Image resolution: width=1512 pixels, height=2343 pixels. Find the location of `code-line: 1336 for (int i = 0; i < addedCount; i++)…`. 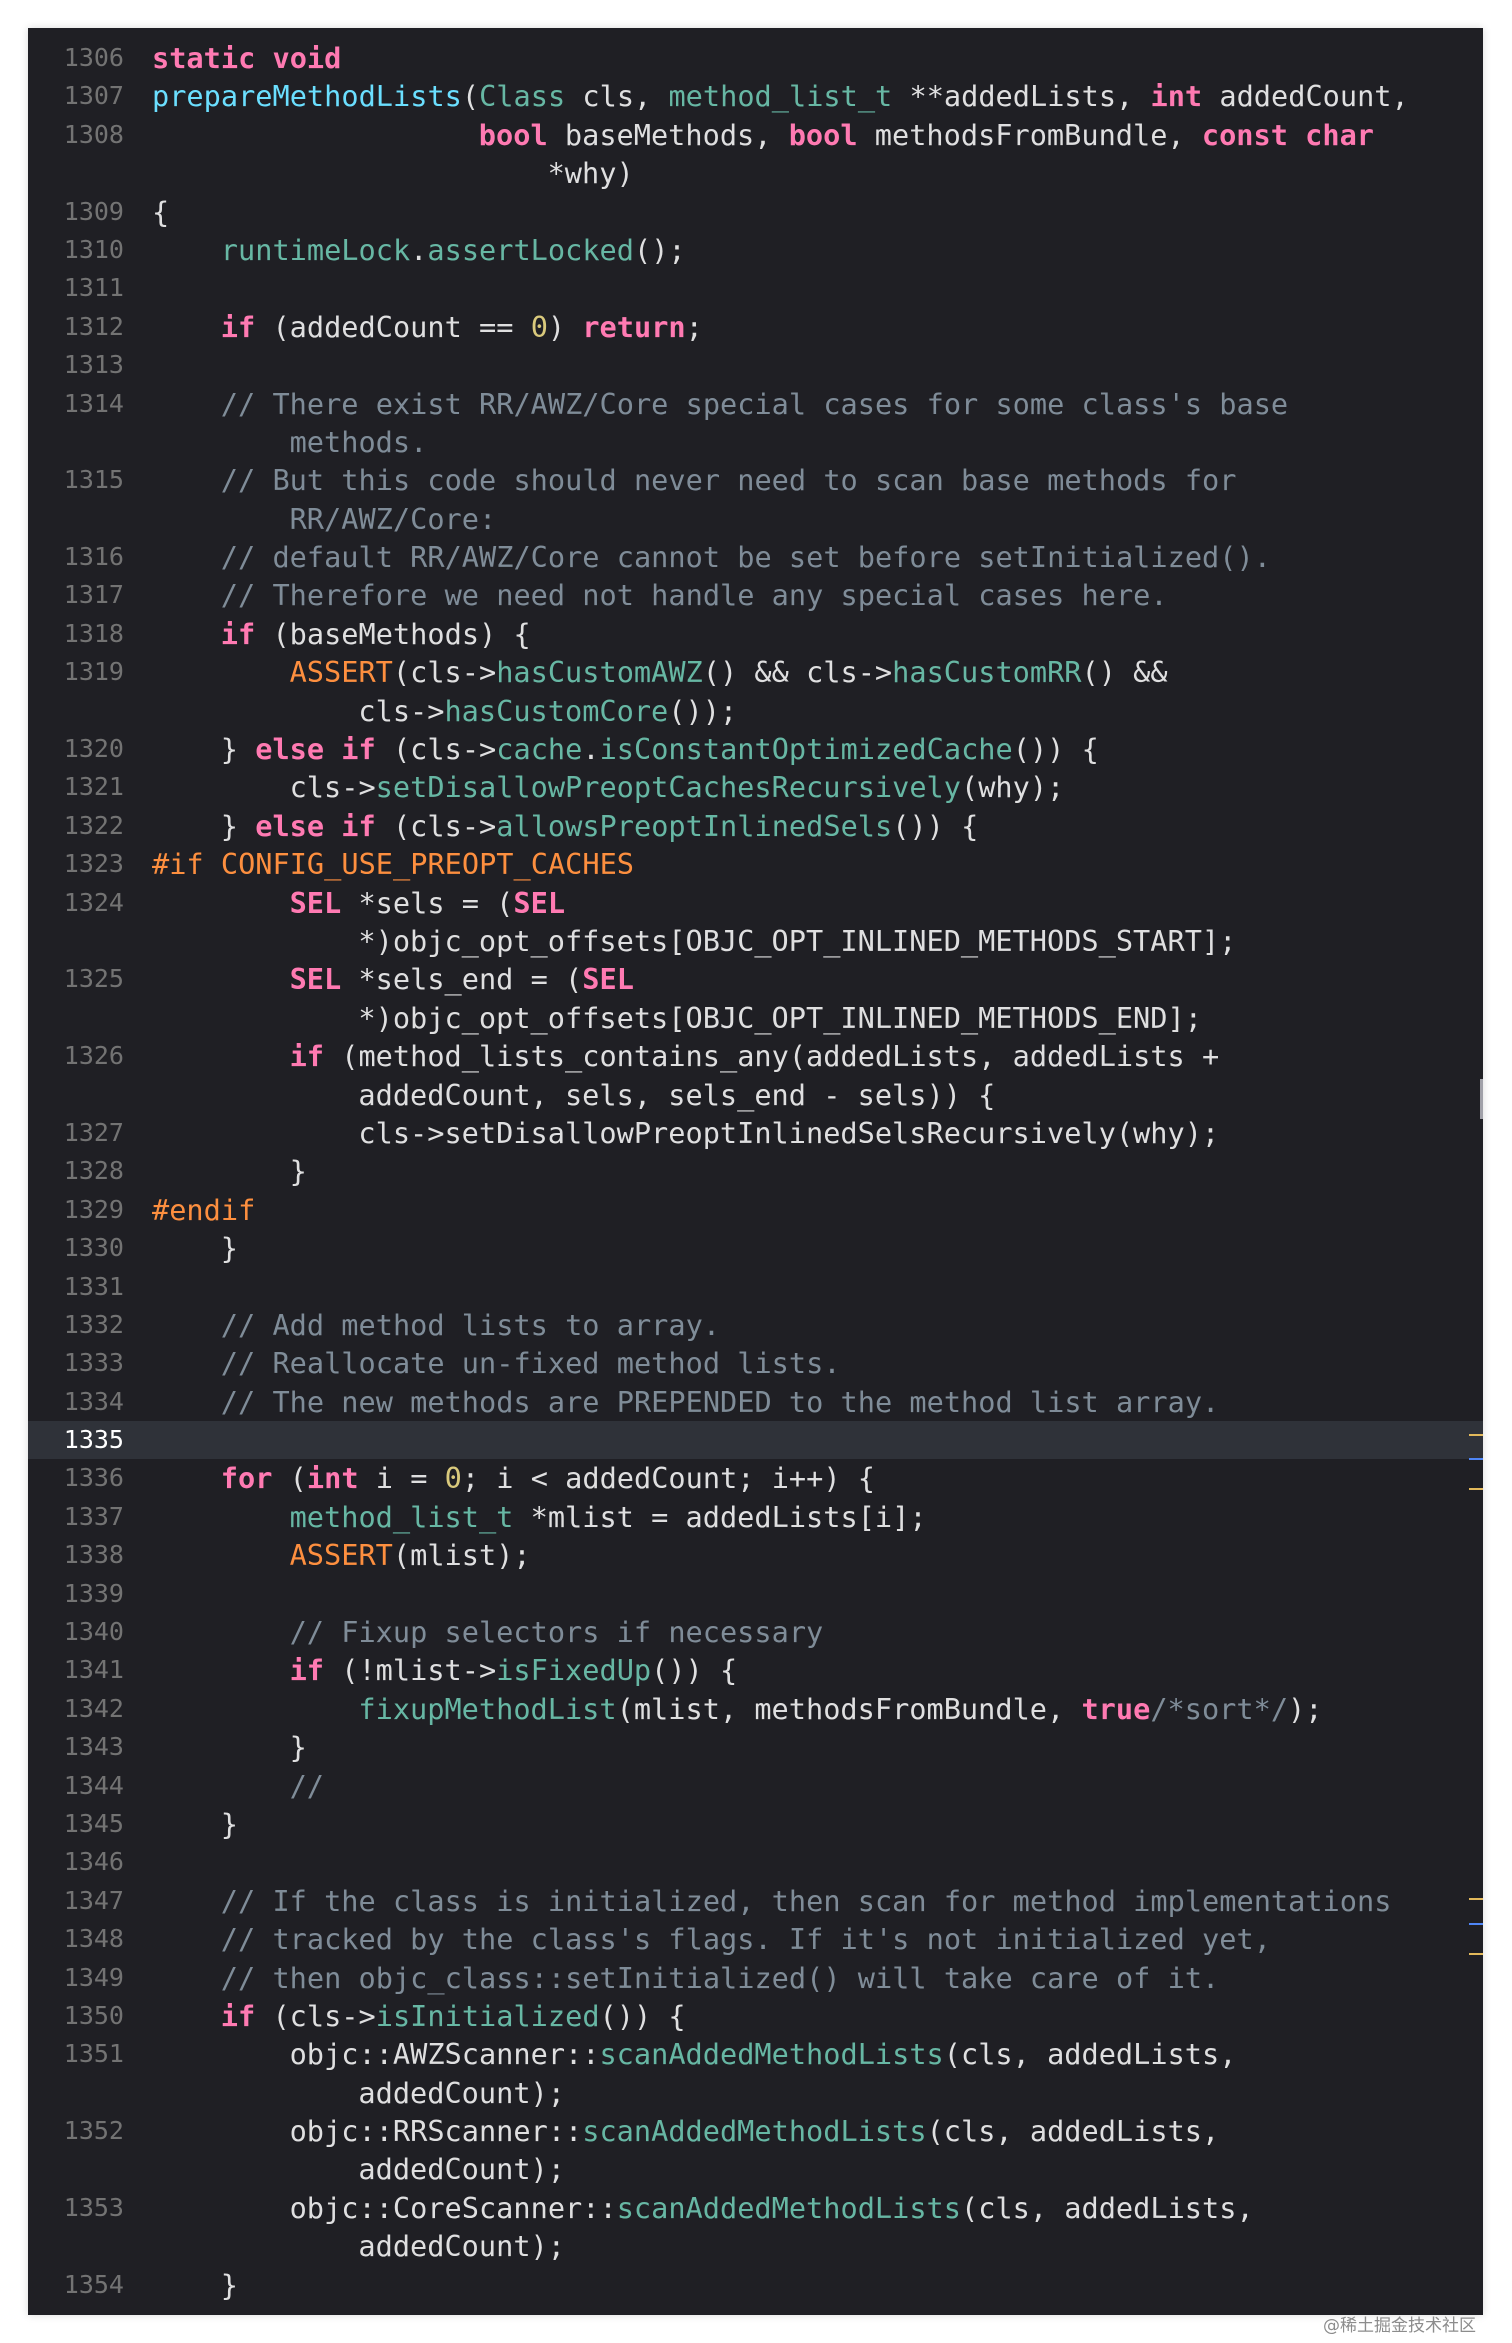

code-line: 1336 for (int i = 0; i < addedCount; i++)… is located at coordinates (755, 1478).